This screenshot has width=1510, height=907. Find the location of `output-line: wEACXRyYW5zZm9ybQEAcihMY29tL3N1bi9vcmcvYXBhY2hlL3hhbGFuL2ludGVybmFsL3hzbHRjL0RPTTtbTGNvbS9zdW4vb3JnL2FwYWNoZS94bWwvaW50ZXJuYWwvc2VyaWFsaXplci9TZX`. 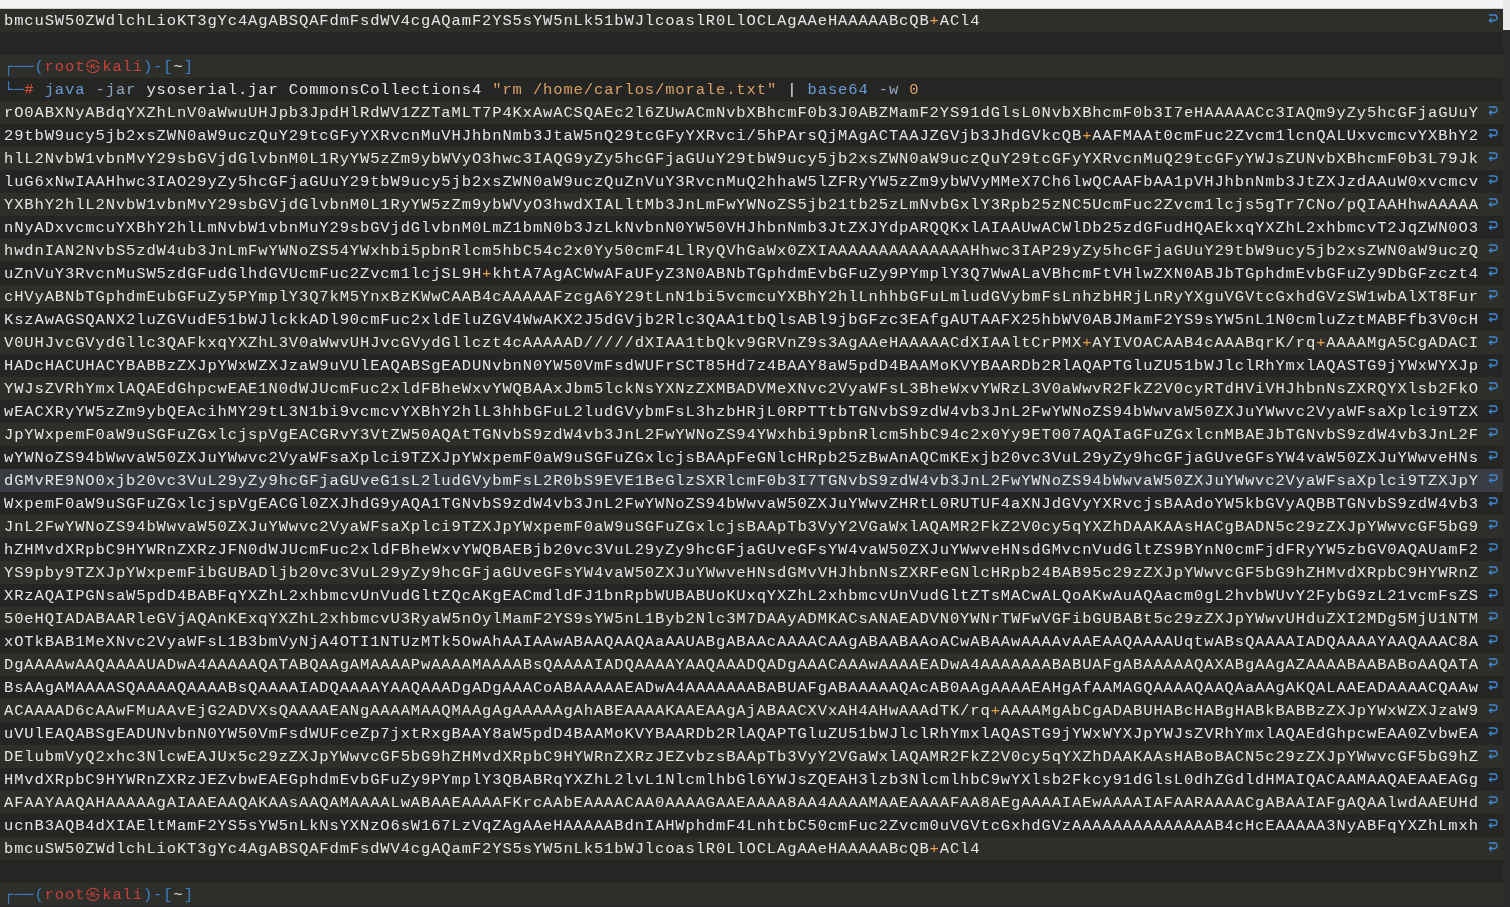

output-line: wEACXRyYW5zZm9ybQEAcihMY29tL3N1bi9vcmcvYXBhY2hlL3hhbGFuL2ludGVybmFsL3hzbHRjL0RPTTtbTGNvbS9zdW4vb3JnL2FwYWNoZS94bWwvaW50ZXJuYWwvc2VyaWFsaXplci9TZX is located at coordinates (741, 411).